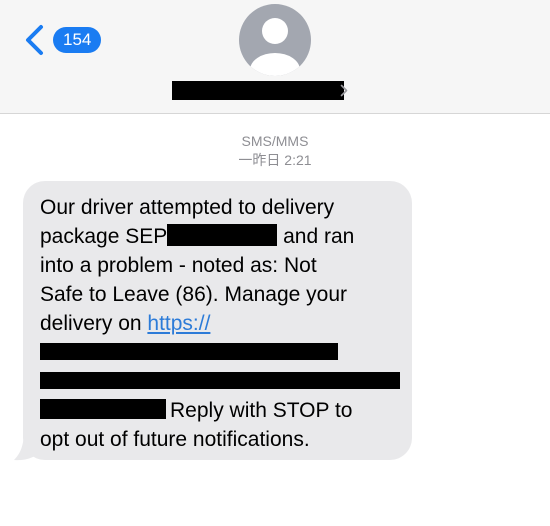 This screenshot has width=550, height=526. What do you see at coordinates (178, 265) in the screenshot?
I see `message-line: into a problem - noted as: Not` at bounding box center [178, 265].